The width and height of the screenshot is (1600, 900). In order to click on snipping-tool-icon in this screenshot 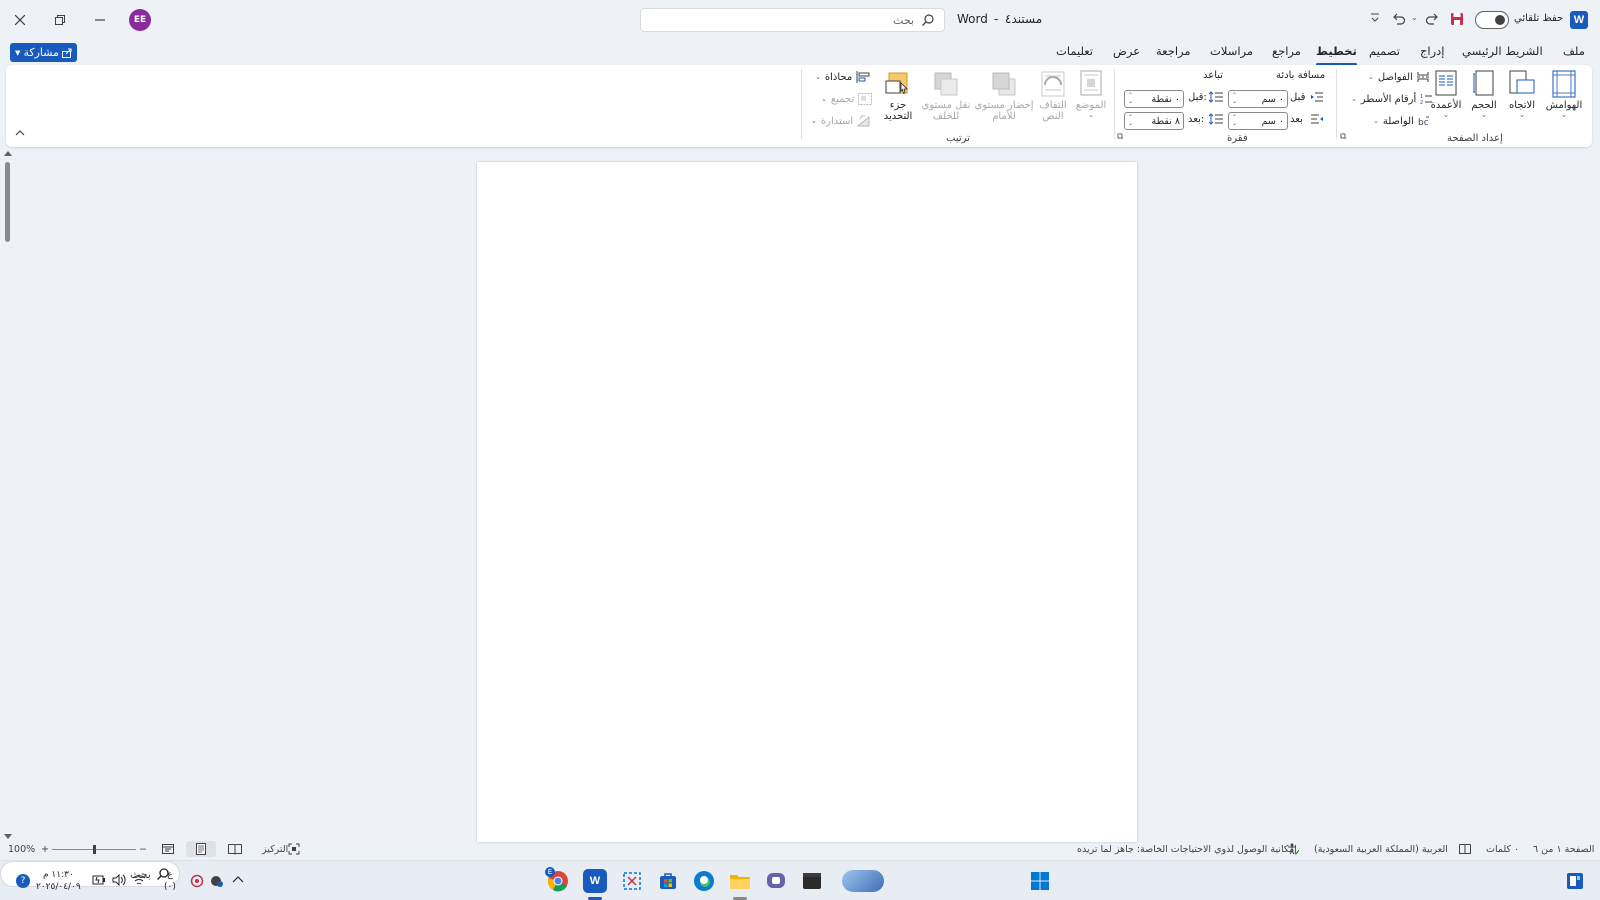, I will do `click(632, 881)`.